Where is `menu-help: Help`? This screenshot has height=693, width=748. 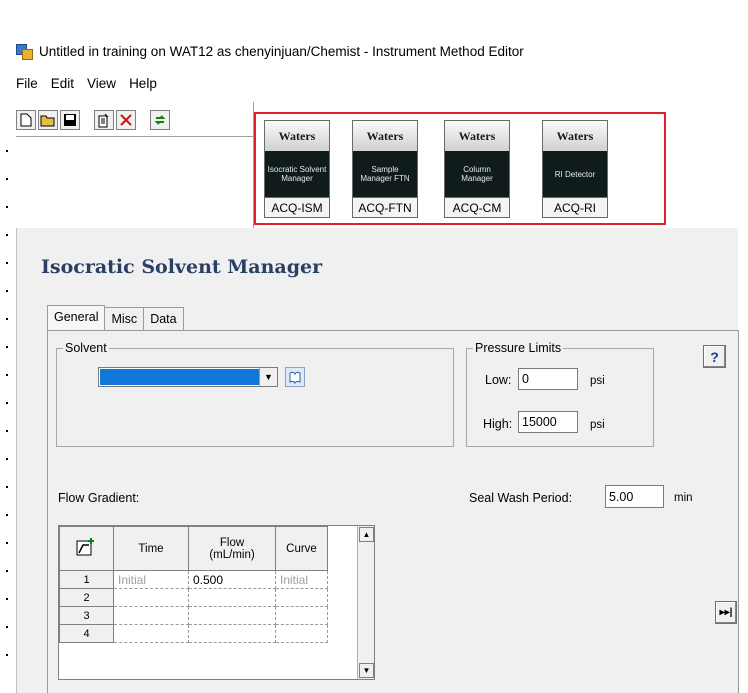
menu-help: Help is located at coordinates (143, 83).